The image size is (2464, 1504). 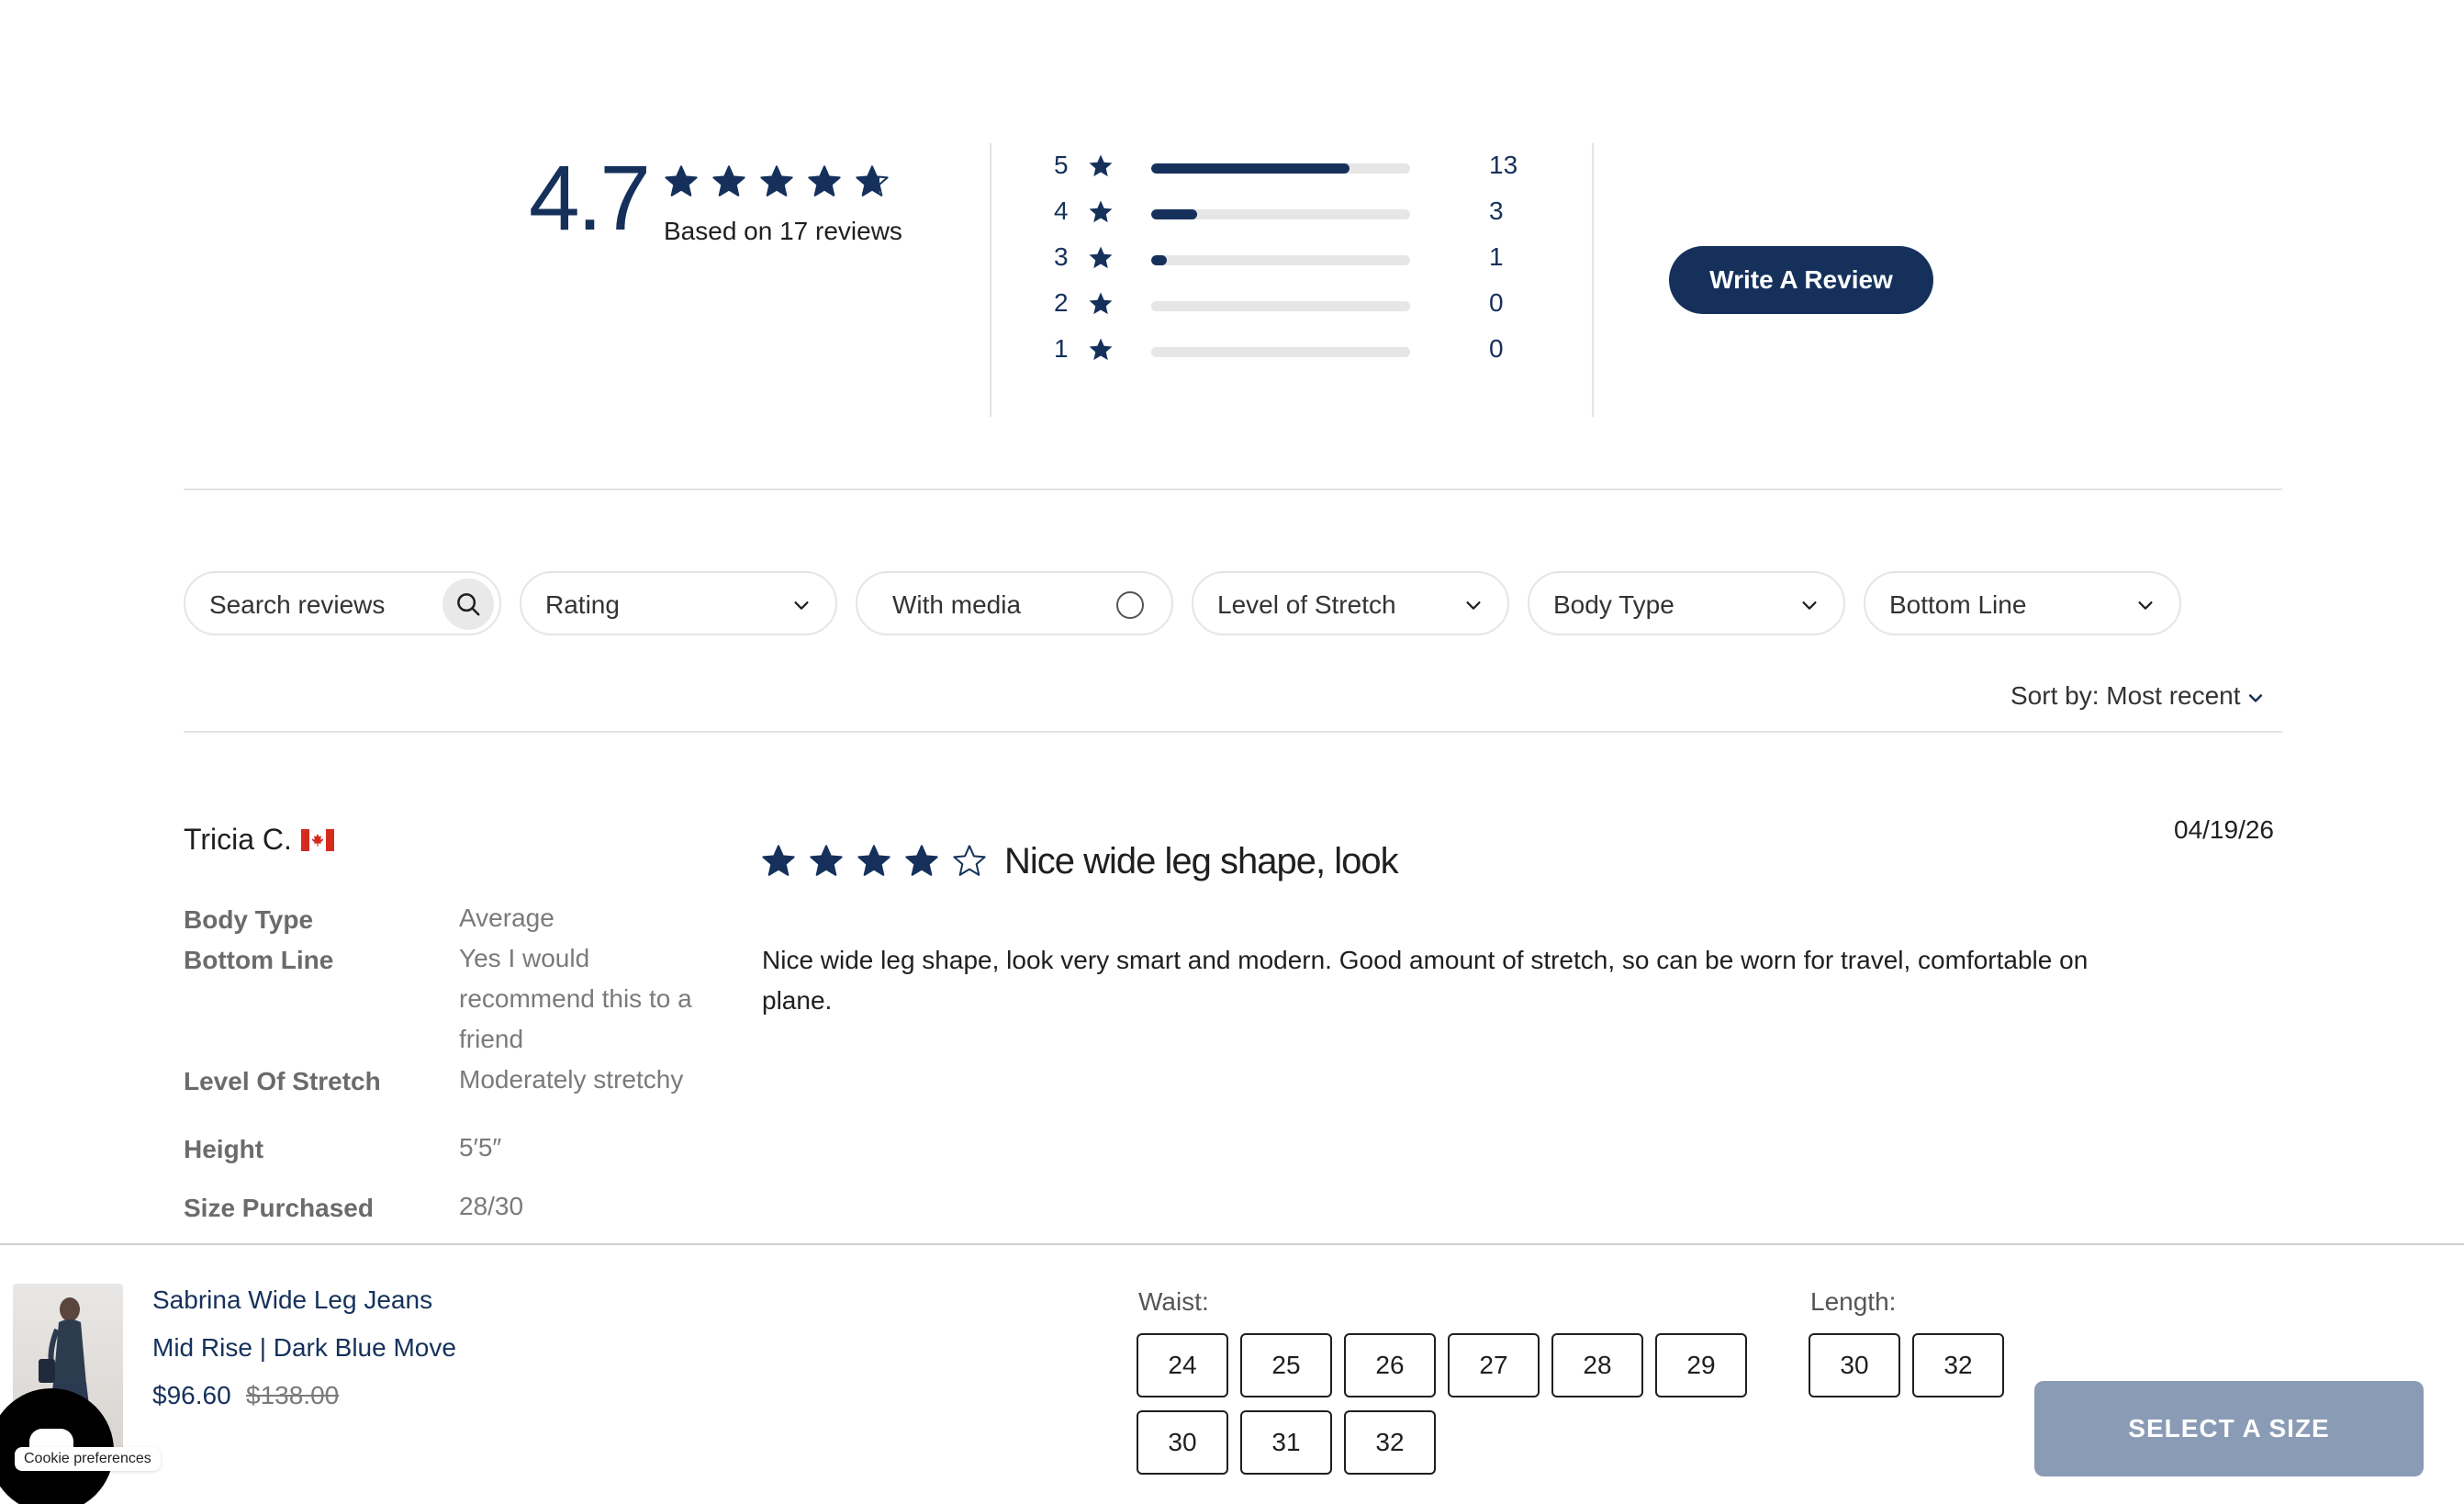 What do you see at coordinates (2224, 829) in the screenshot?
I see `review-date: 04/19/26` at bounding box center [2224, 829].